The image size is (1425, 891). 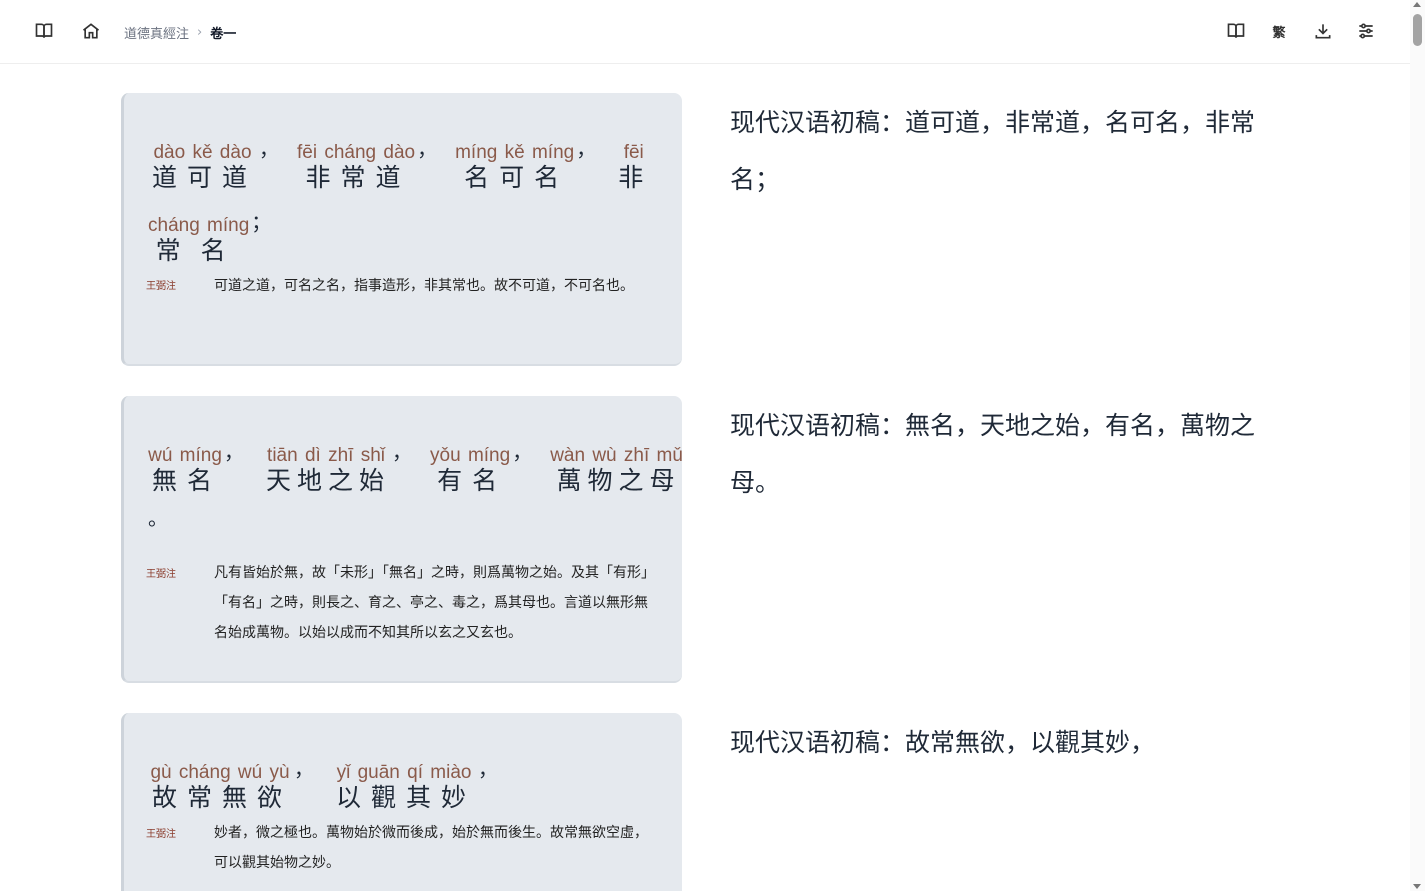 I want to click on verse-word: fēi cháng dào 非常道, so click(x=356, y=167).